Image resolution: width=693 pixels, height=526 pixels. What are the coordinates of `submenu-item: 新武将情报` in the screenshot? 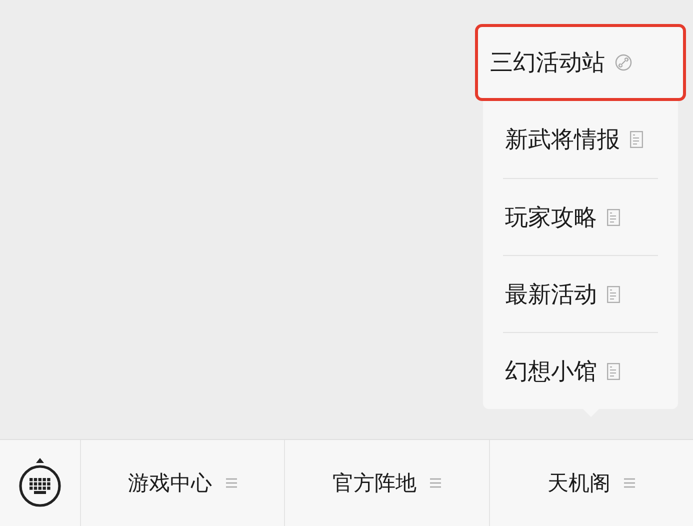 It's located at (580, 139).